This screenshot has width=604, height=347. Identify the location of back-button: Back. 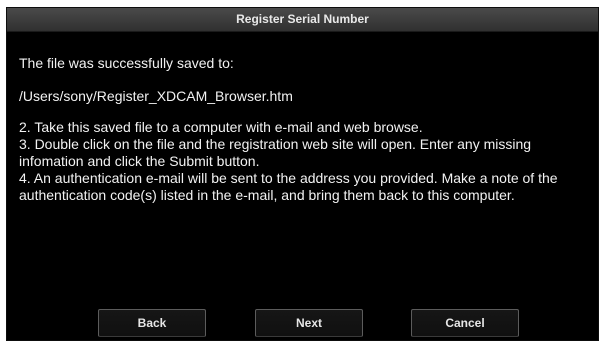
(152, 323).